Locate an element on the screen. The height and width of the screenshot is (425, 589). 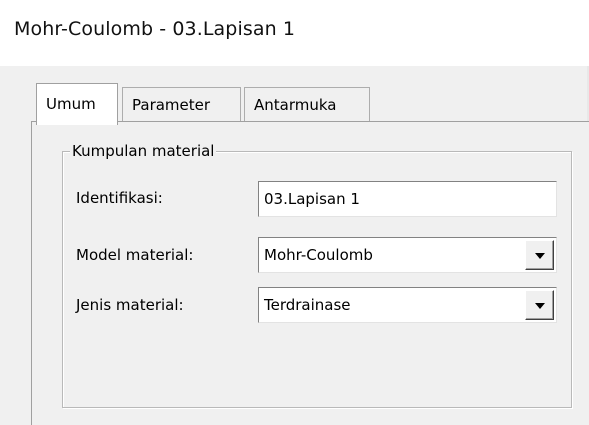
model-material-select: Mohr-Coulomb is located at coordinates (407, 255).